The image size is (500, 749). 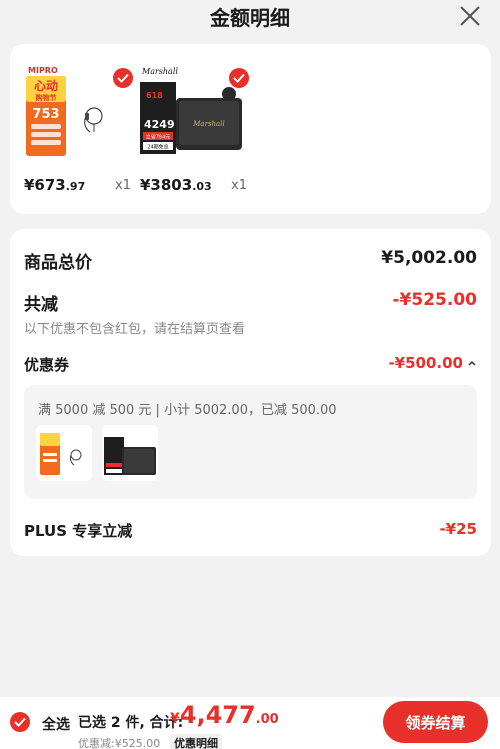 I want to click on total-value: ¥5,002.00, so click(x=429, y=258).